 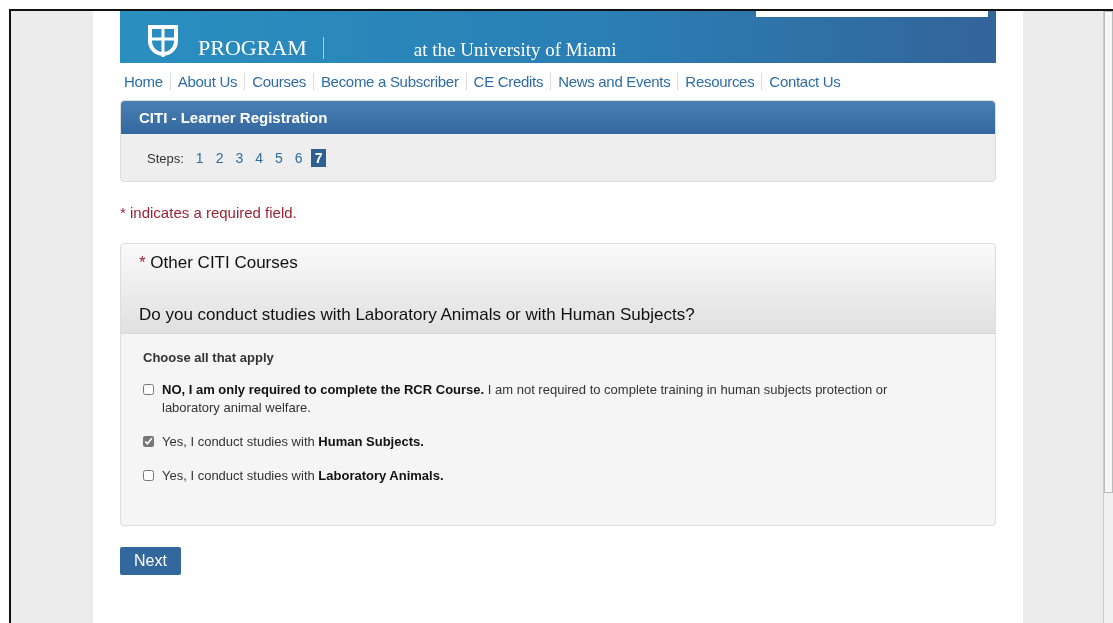 What do you see at coordinates (318, 158) in the screenshot?
I see `step-link: 7` at bounding box center [318, 158].